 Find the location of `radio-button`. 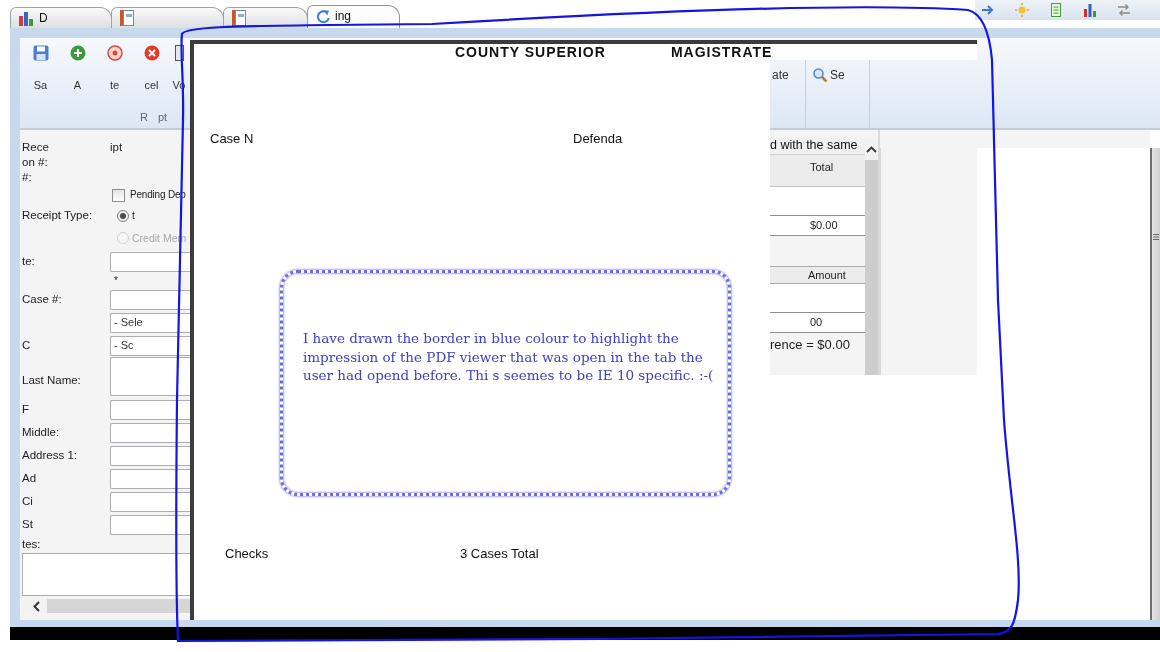

radio-button is located at coordinates (123, 216).